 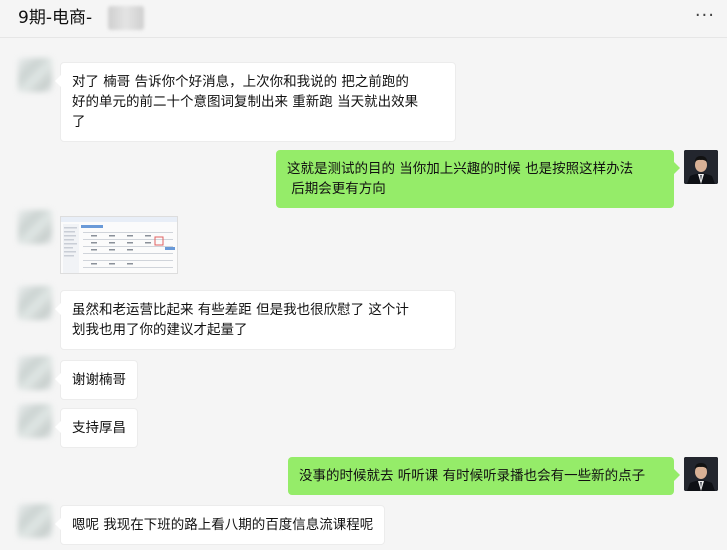 What do you see at coordinates (79, 122) in the screenshot?
I see `message-line: 了` at bounding box center [79, 122].